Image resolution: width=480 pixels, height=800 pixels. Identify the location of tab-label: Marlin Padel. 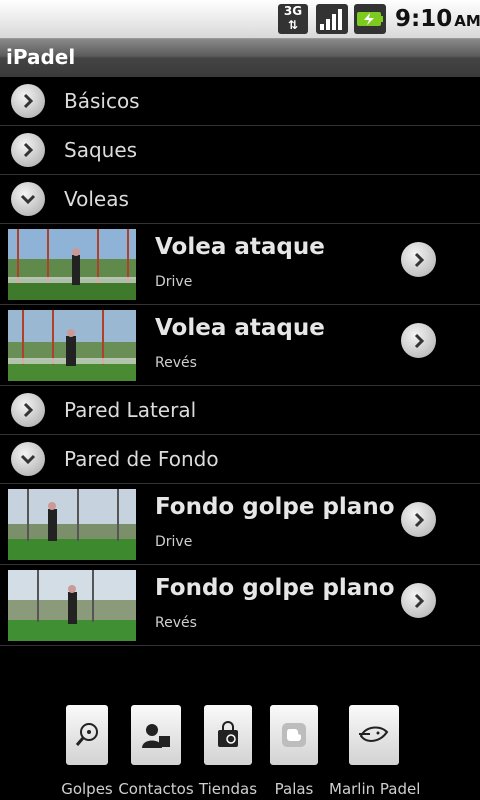
(375, 789).